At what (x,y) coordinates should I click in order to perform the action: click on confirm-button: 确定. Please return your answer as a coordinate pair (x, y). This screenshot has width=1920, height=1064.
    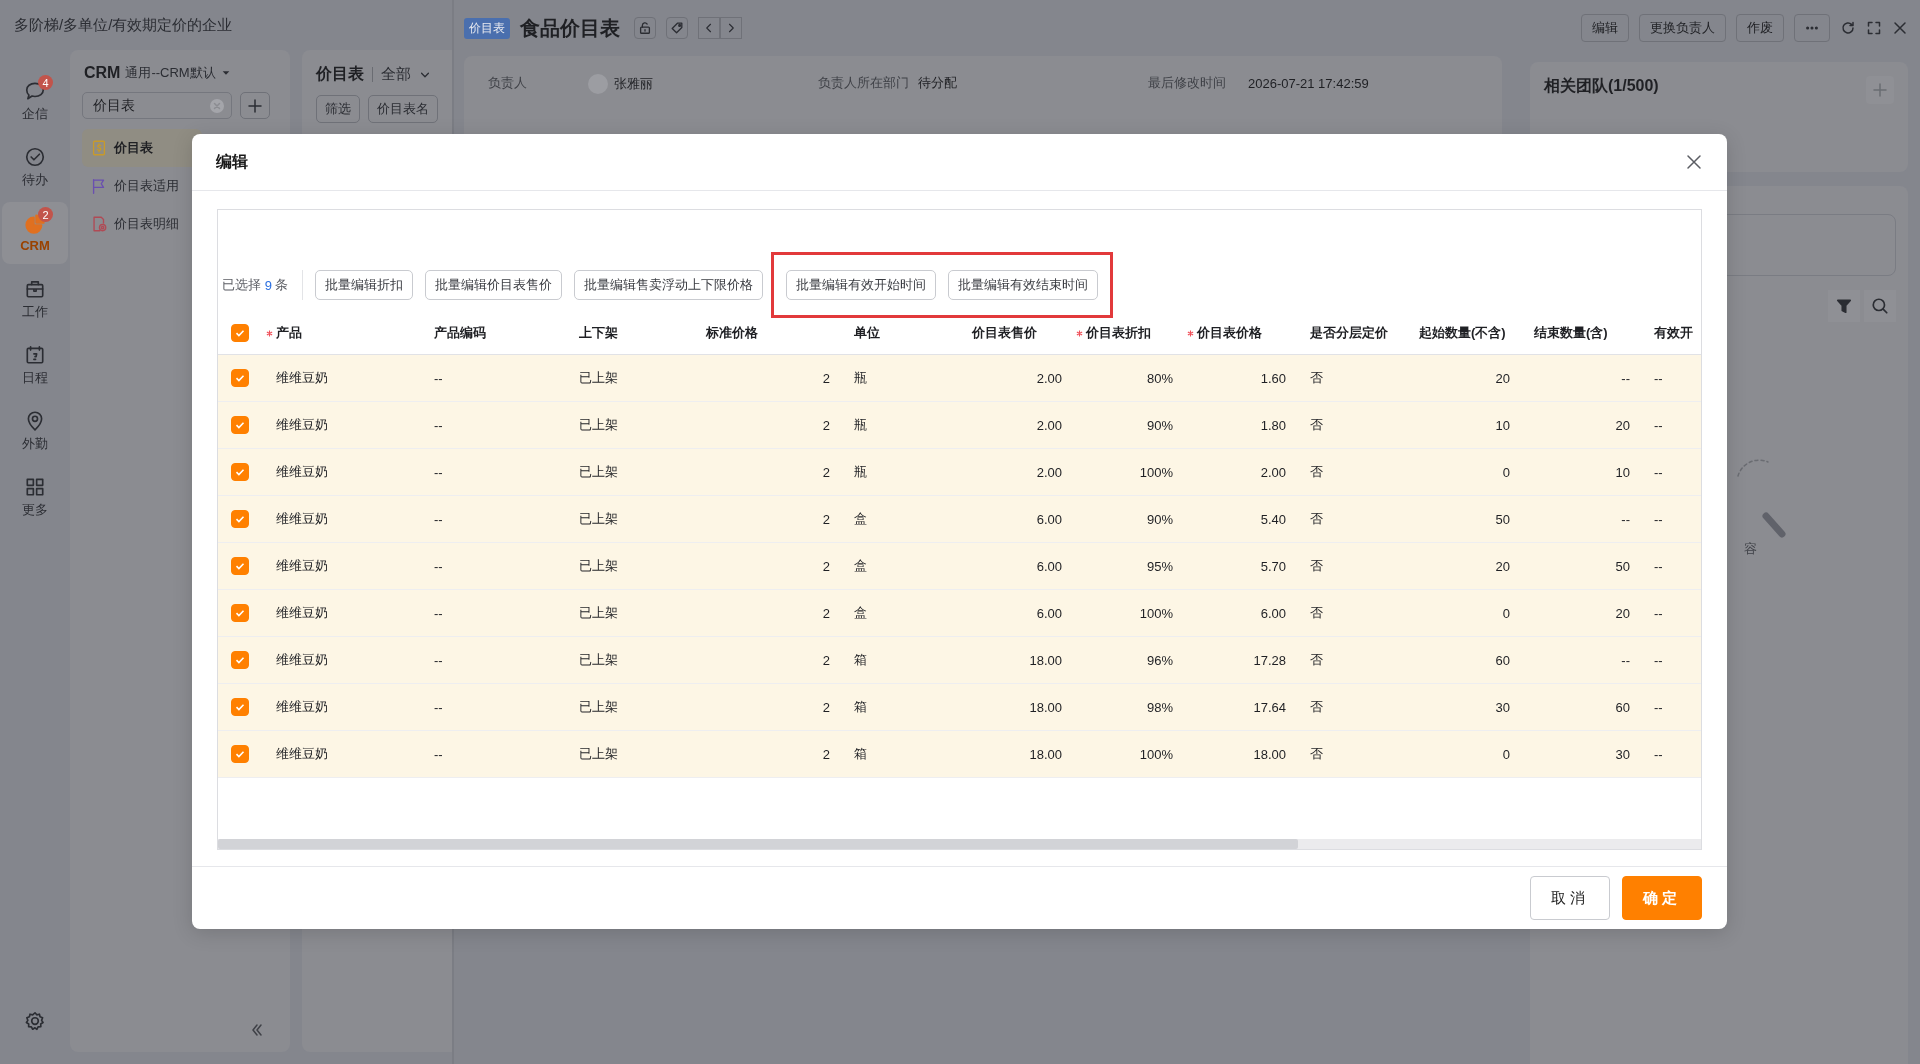
    Looking at the image, I should click on (1662, 898).